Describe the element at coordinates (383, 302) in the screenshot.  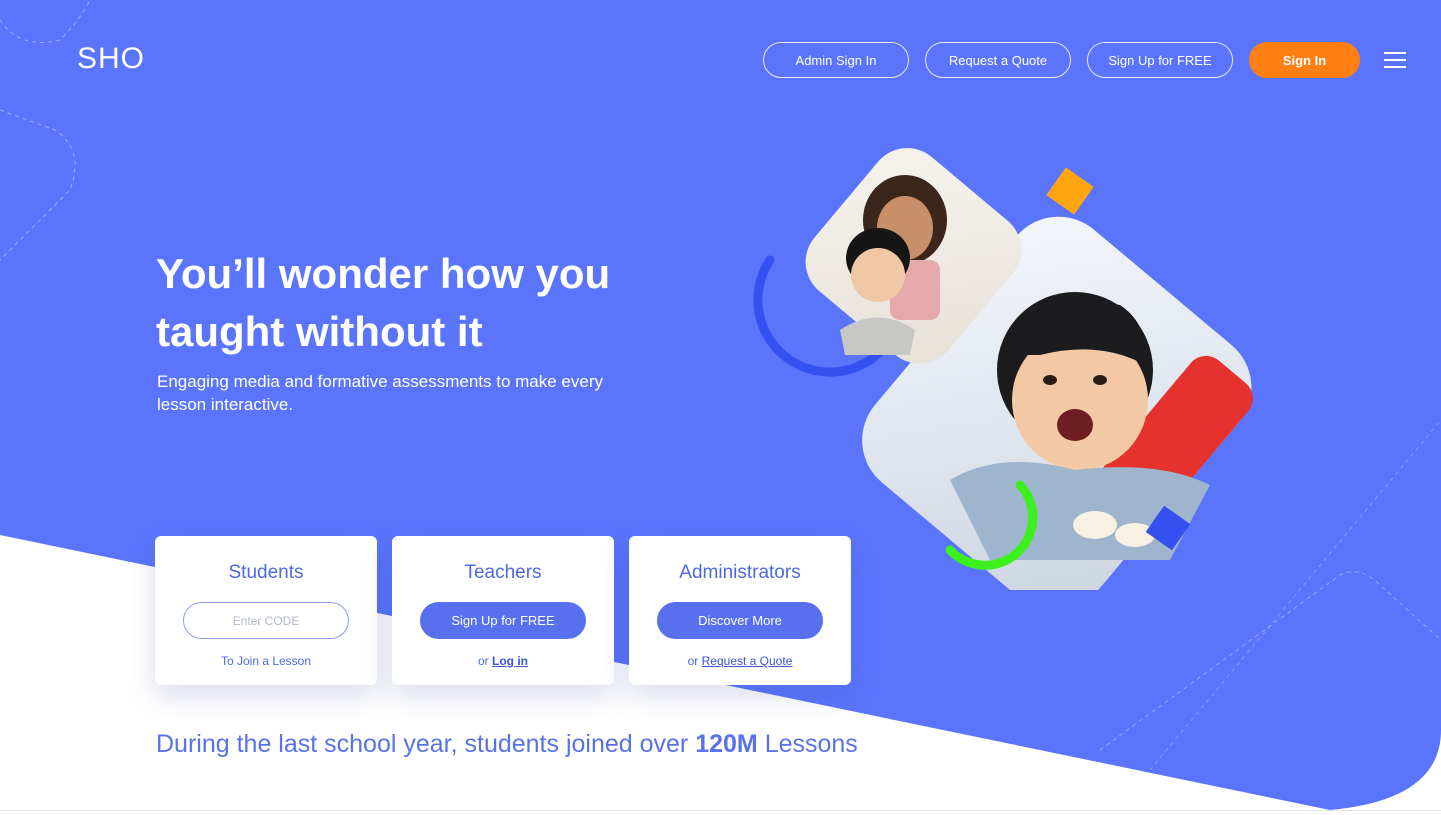
I see `hero-headline: You’ll wonder how you taught without it` at that location.